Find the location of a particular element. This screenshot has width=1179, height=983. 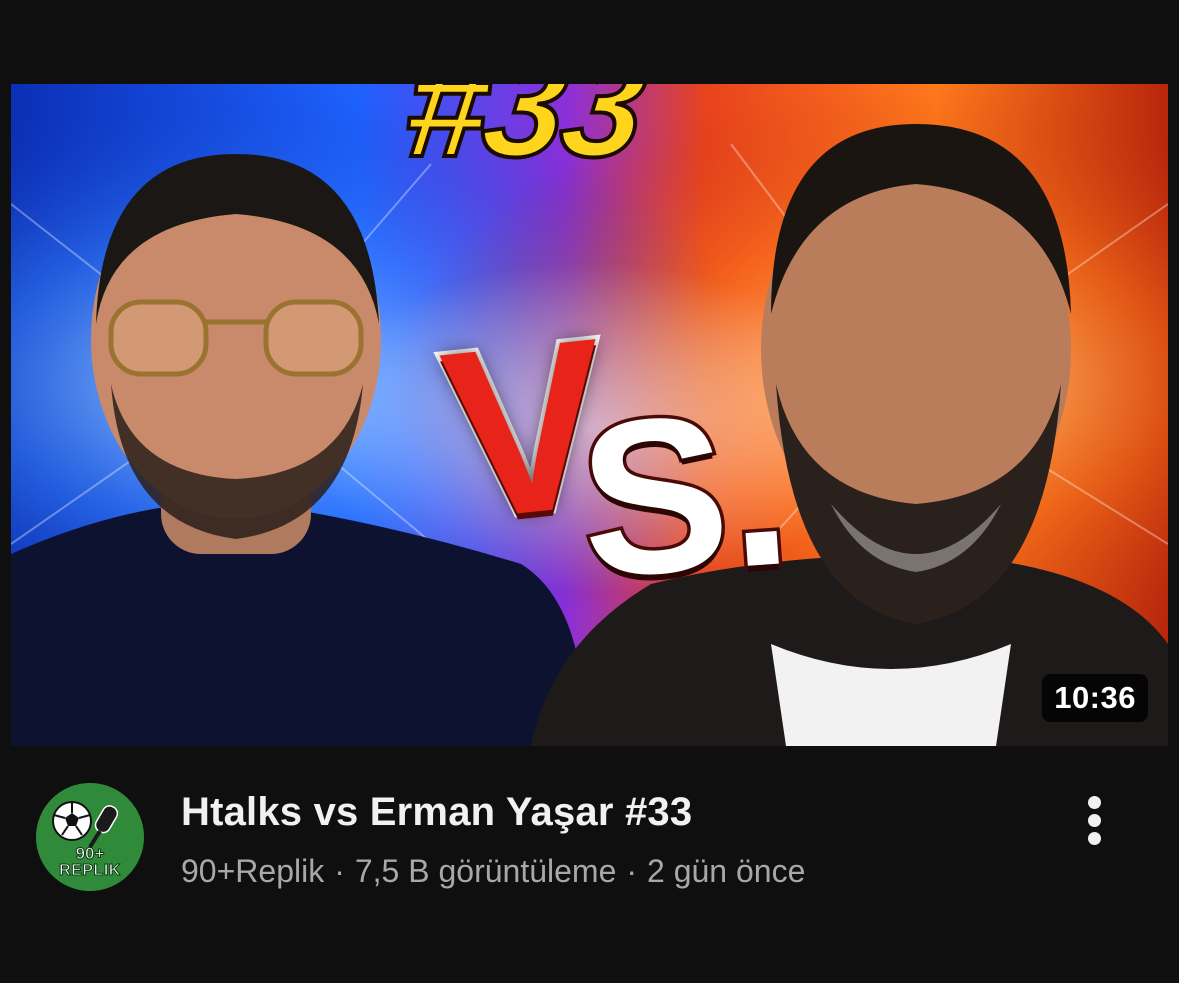

vs-letter-s: S. is located at coordinates (685, 494).